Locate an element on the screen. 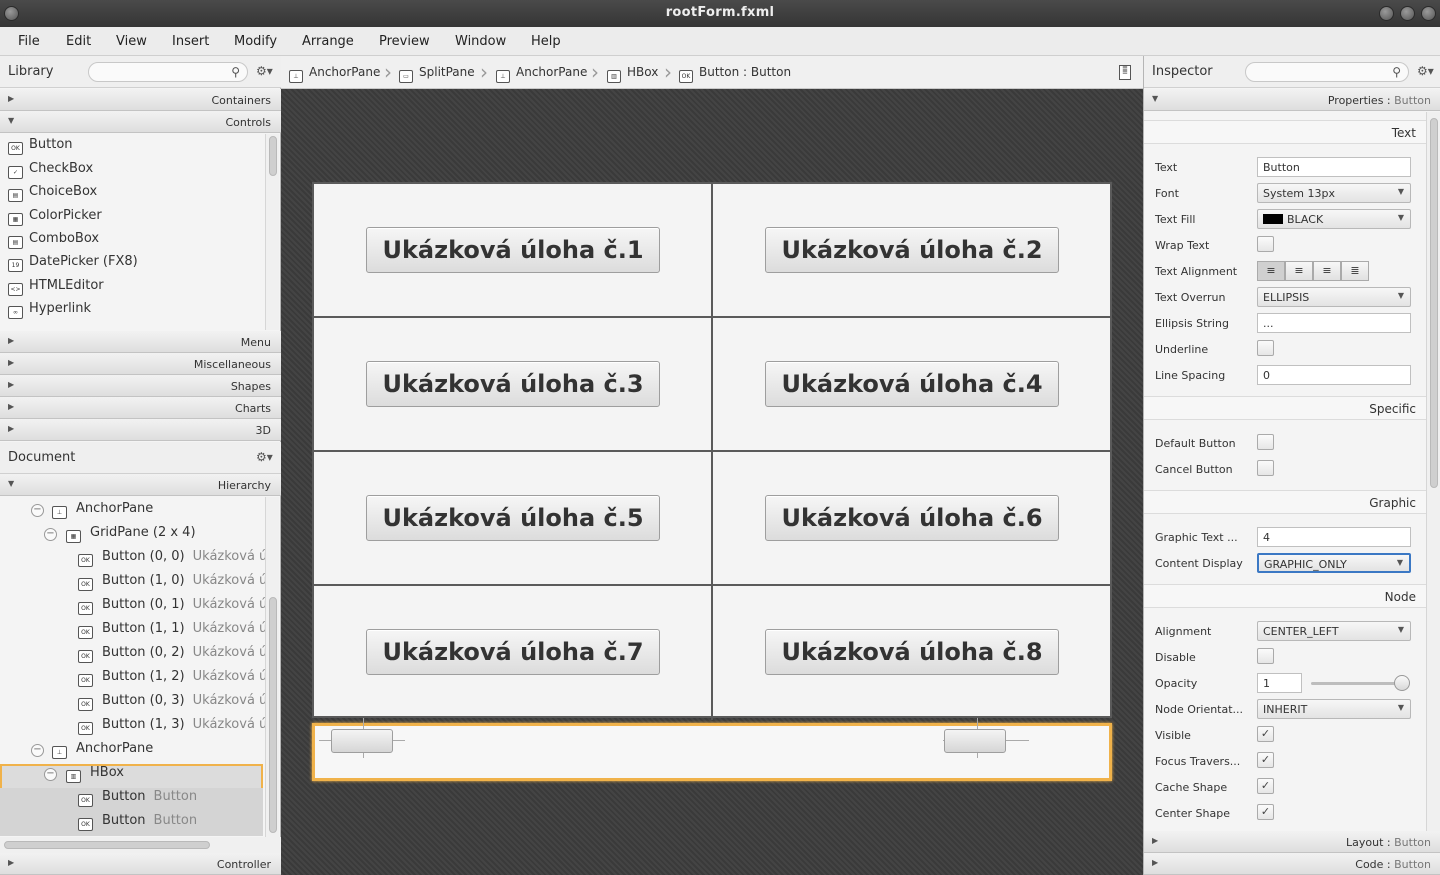  menu-view: View is located at coordinates (131, 41).